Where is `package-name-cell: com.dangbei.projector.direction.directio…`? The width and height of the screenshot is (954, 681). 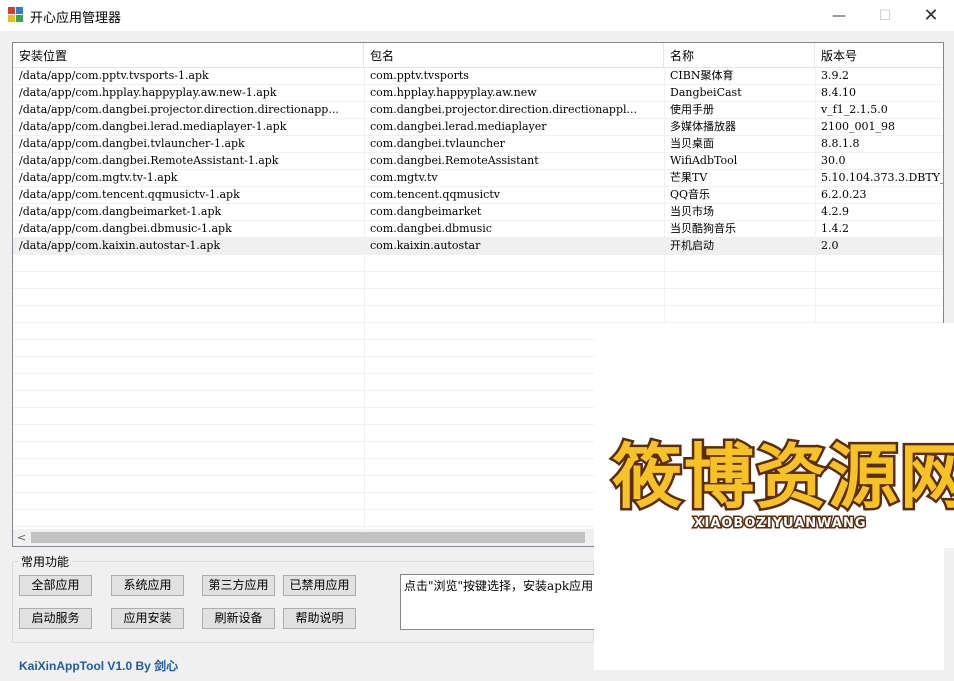 package-name-cell: com.dangbei.projector.direction.directio… is located at coordinates (504, 109).